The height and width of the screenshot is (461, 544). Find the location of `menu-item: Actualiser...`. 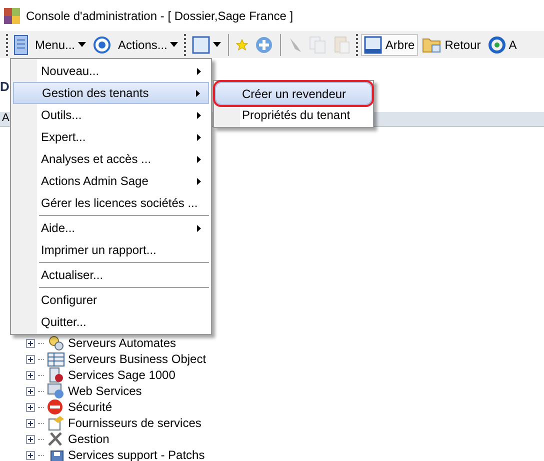

menu-item: Actualiser... is located at coordinates (111, 275).